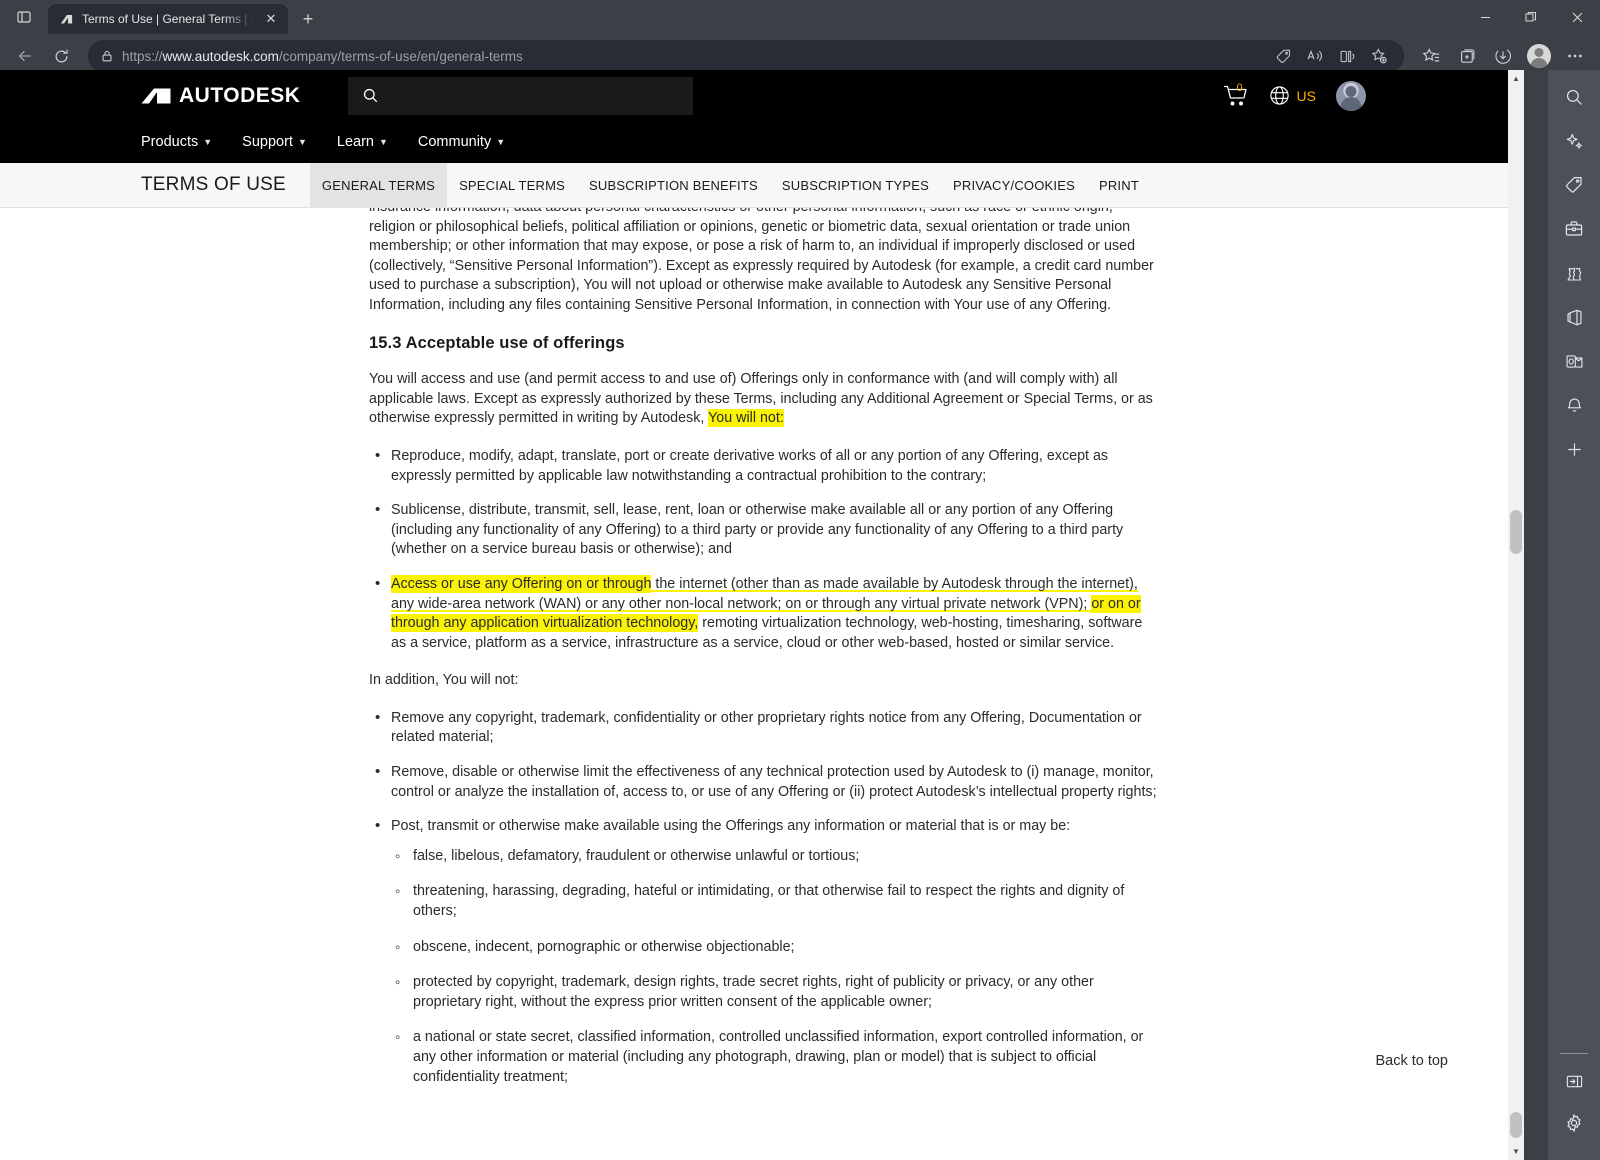 This screenshot has height=1160, width=1600. I want to click on window-controls, so click(1531, 17).